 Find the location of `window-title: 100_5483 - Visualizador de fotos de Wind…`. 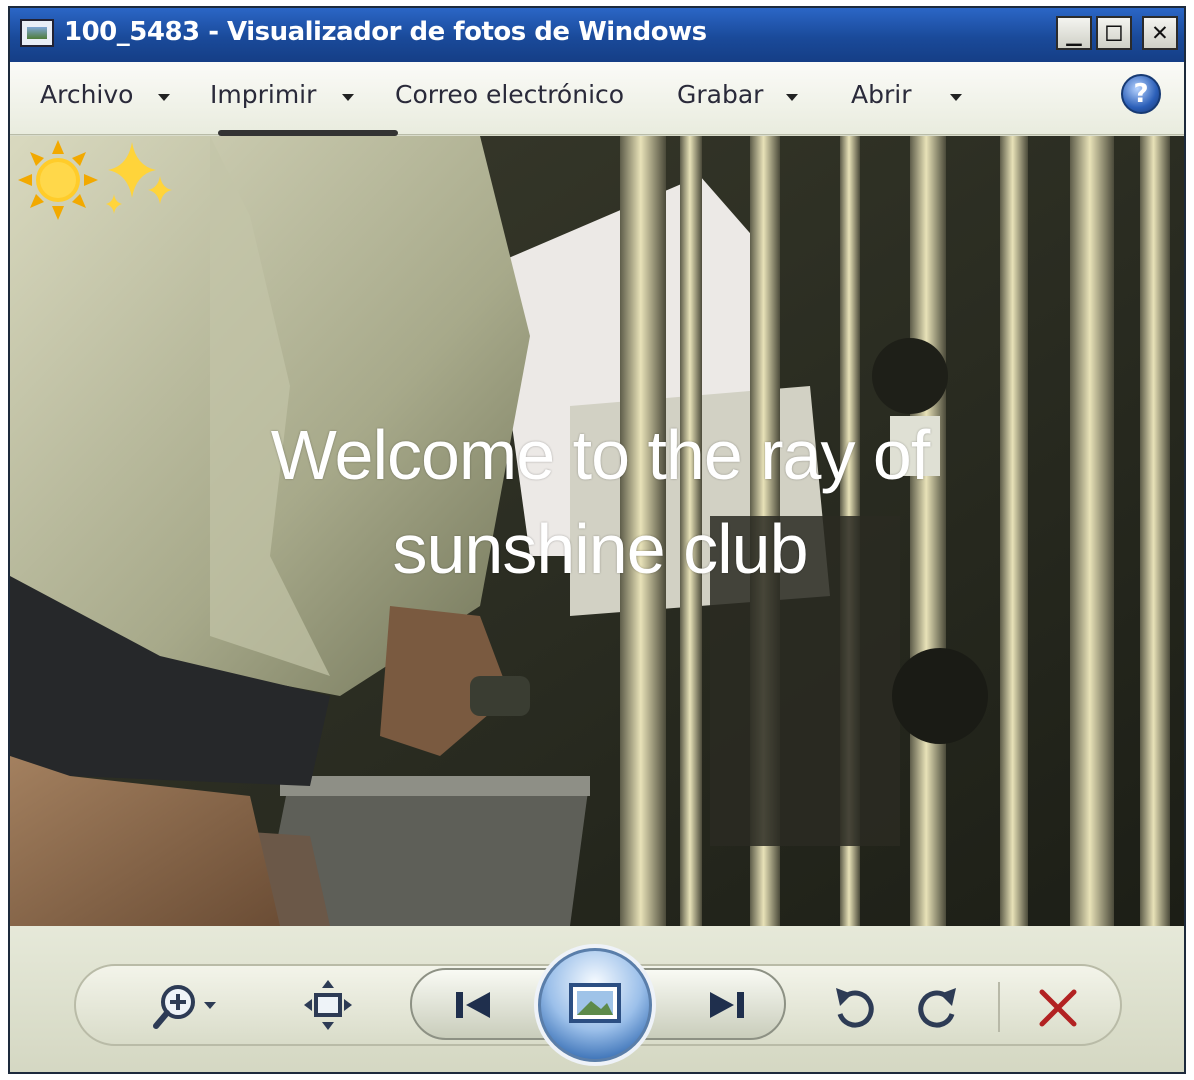

window-title: 100_5483 - Visualizador de fotos de Wind… is located at coordinates (385, 32).